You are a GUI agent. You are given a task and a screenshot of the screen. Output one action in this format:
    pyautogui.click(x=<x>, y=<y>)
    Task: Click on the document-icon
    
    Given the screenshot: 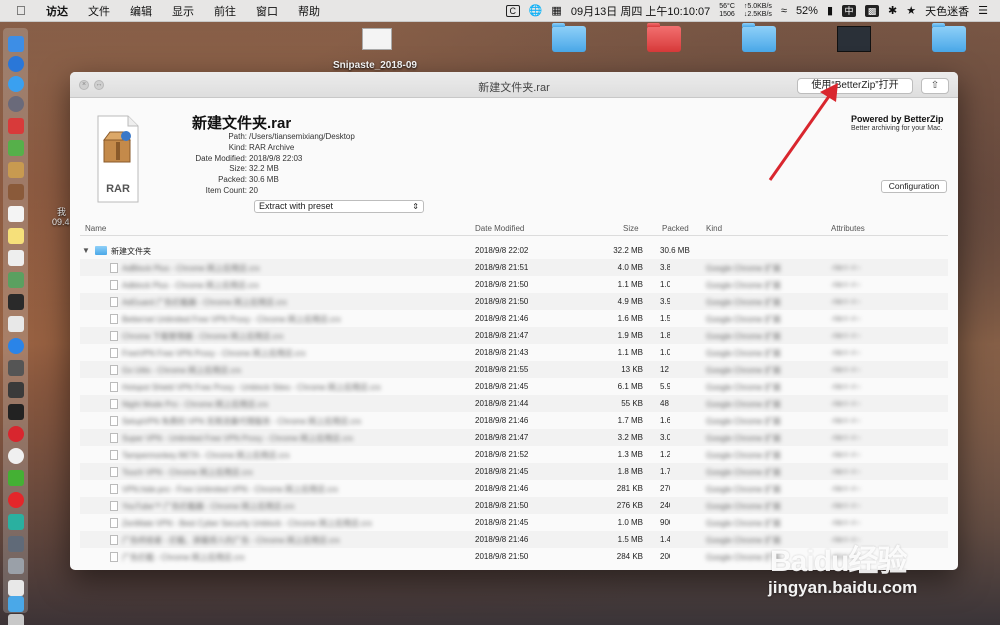 What is the action you would take?
    pyautogui.click(x=16, y=588)
    